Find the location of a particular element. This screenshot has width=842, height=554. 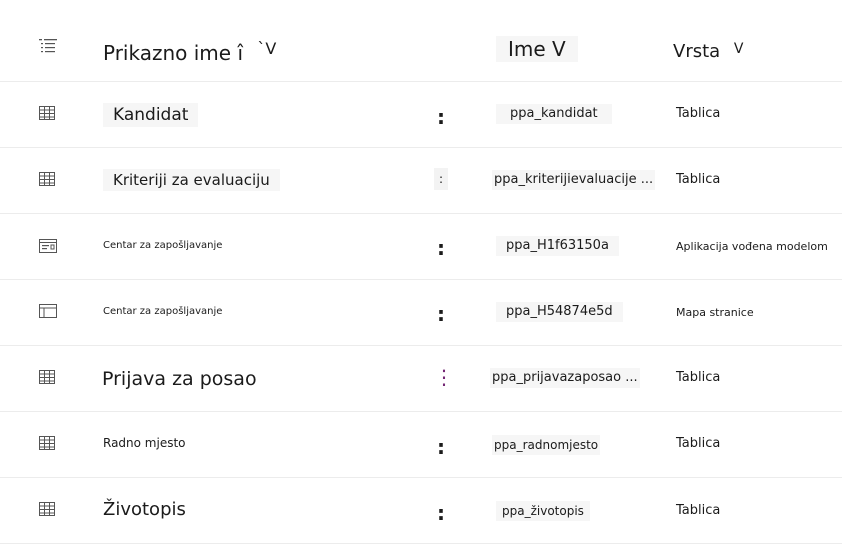

table-row: Radno mjesto : ppa_radnomjesto Tablica is located at coordinates (421, 445).